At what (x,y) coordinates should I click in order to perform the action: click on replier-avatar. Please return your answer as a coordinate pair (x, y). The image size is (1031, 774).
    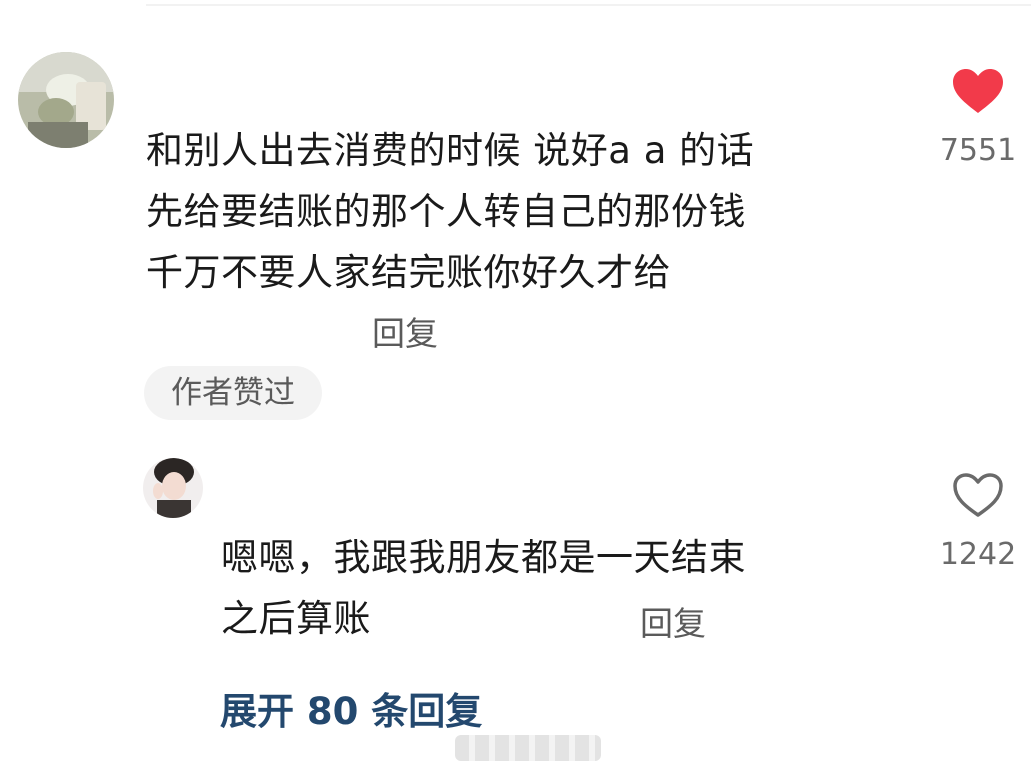
    Looking at the image, I should click on (173, 488).